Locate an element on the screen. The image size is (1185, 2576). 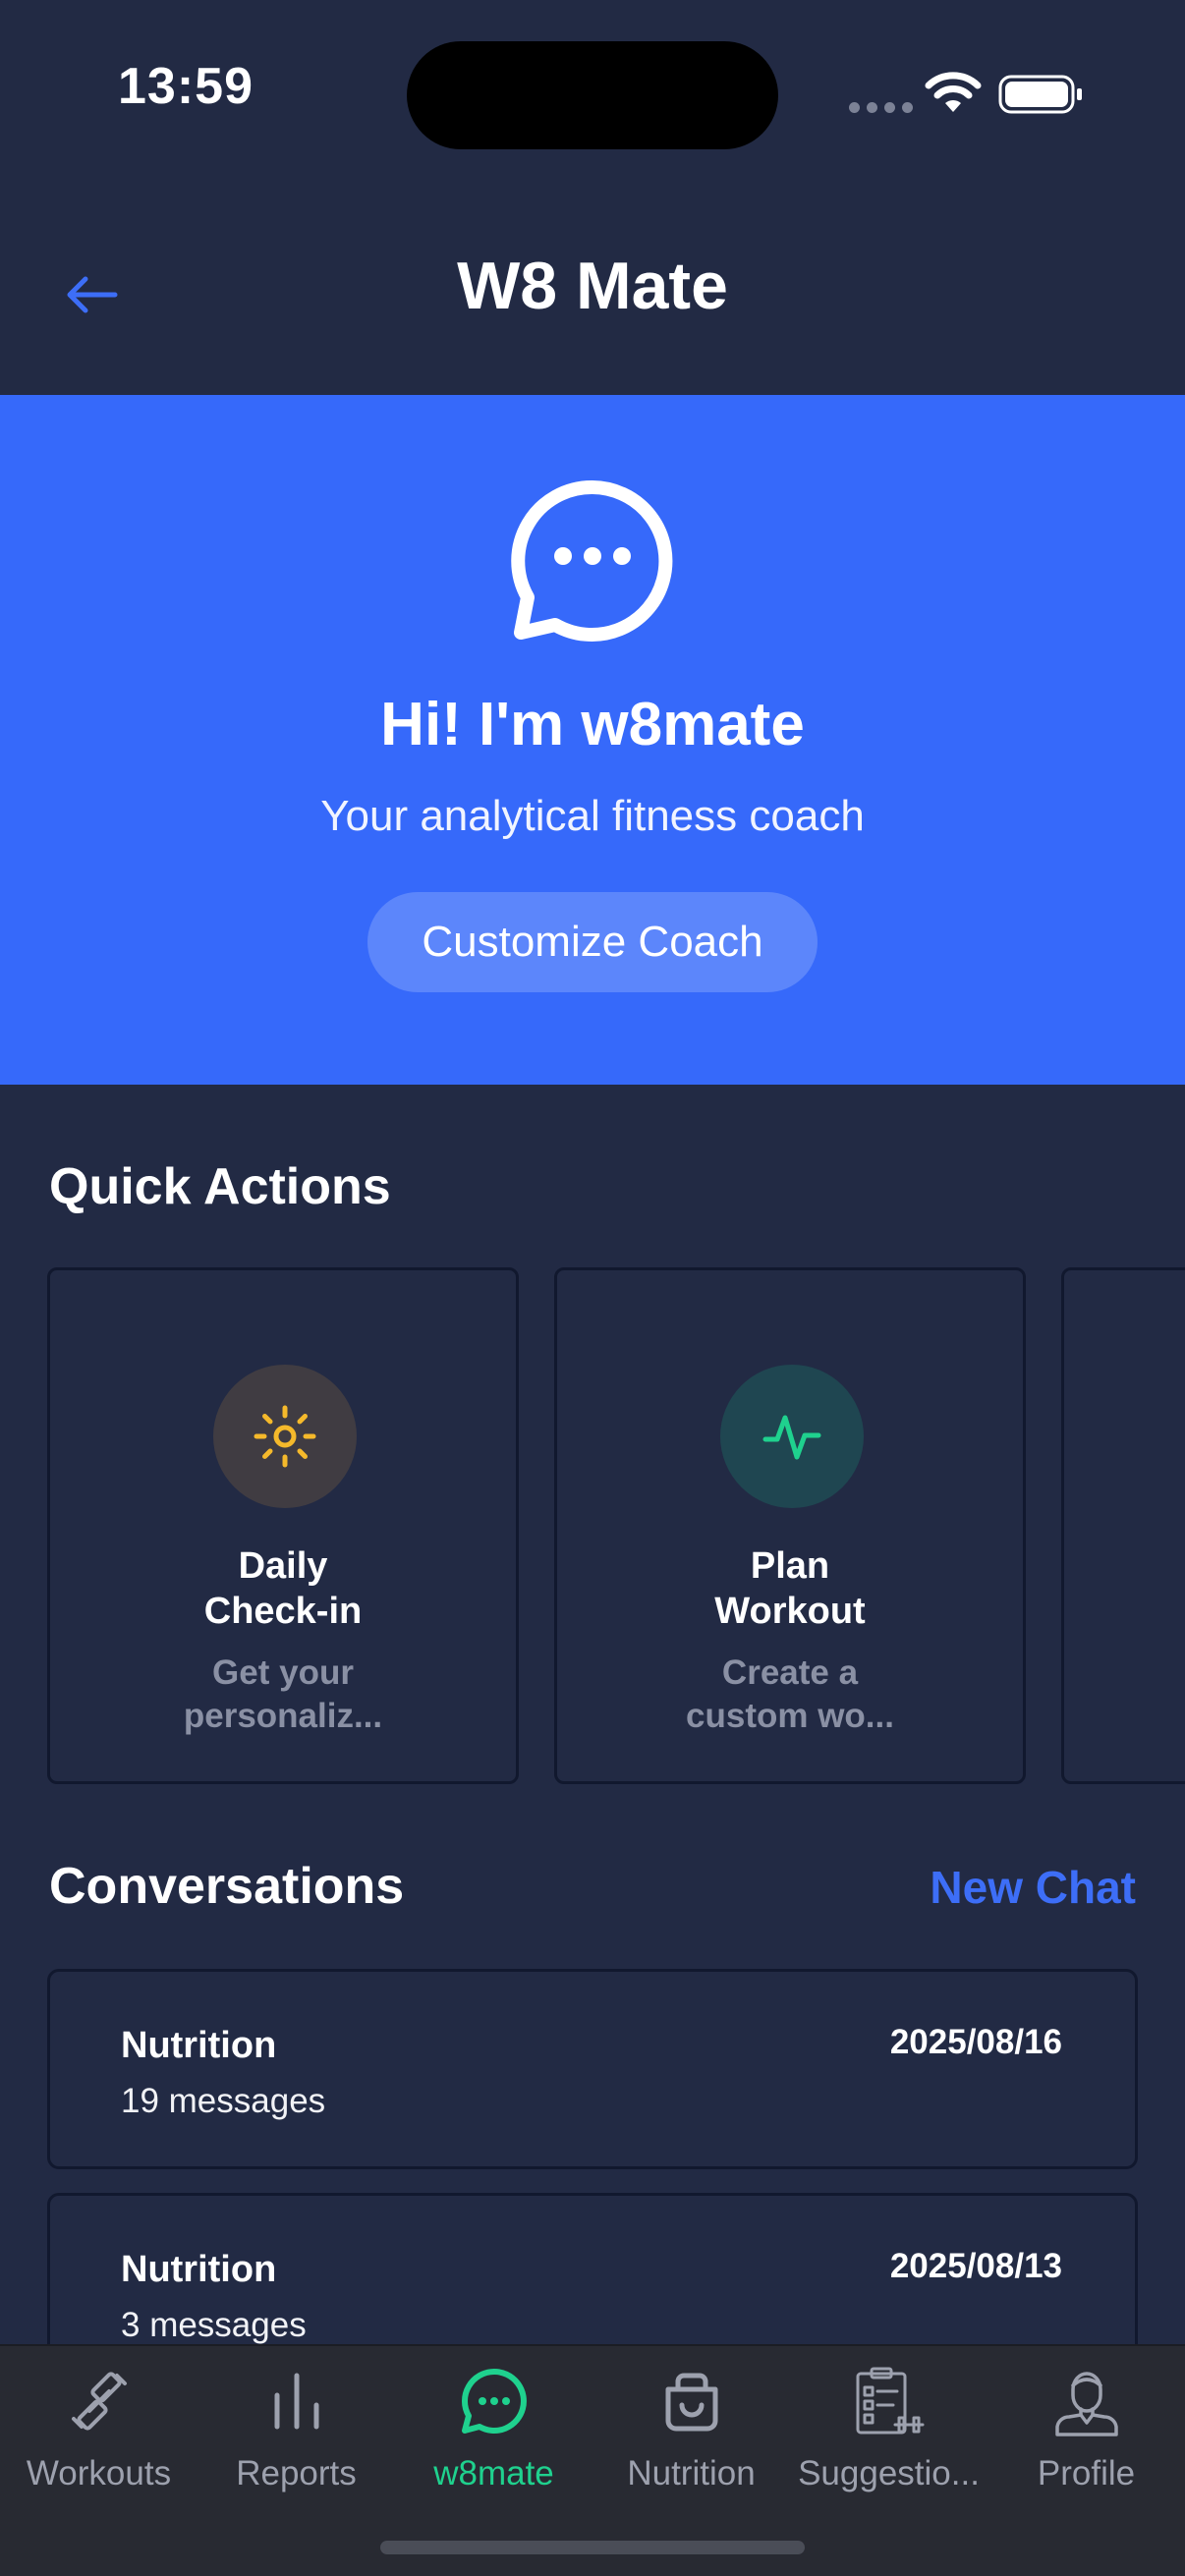
cellular-signal-icon is located at coordinates (881, 107).